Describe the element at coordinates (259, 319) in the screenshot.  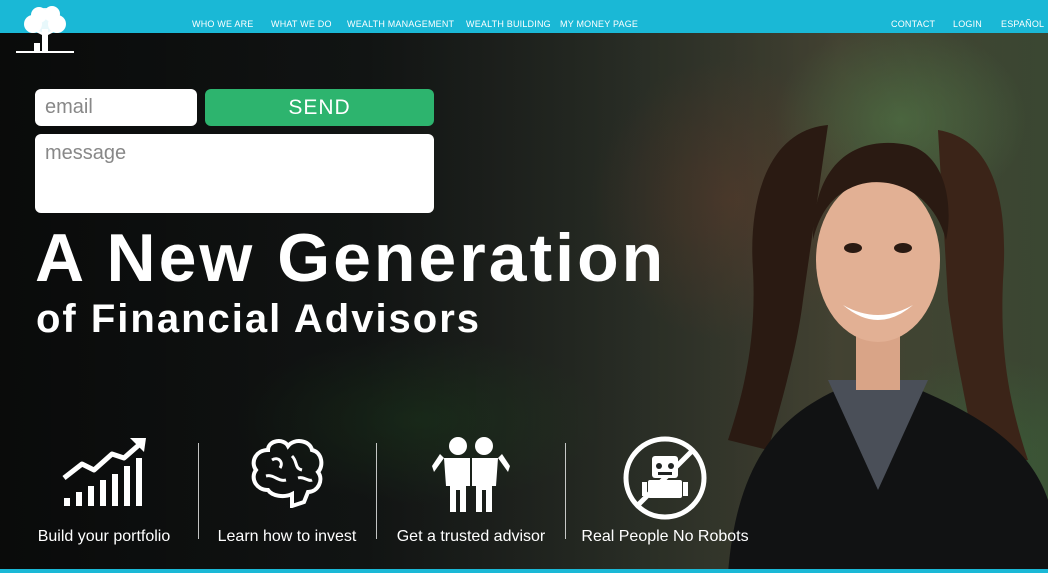
I see `hero-subheadline: of Financial Advisors` at that location.